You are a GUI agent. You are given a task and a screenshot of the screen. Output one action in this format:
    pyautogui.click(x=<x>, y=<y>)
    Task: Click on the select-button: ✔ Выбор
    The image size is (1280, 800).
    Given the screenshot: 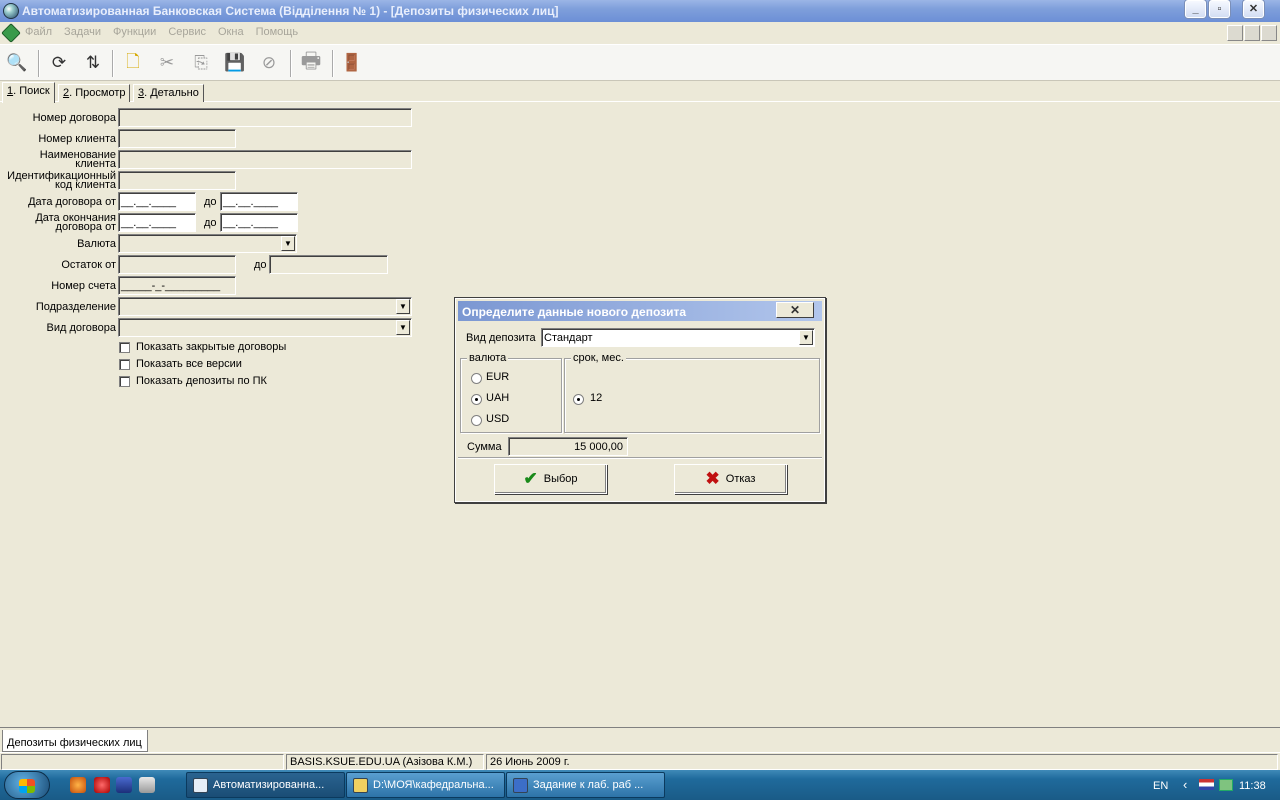 What is the action you would take?
    pyautogui.click(x=550, y=479)
    